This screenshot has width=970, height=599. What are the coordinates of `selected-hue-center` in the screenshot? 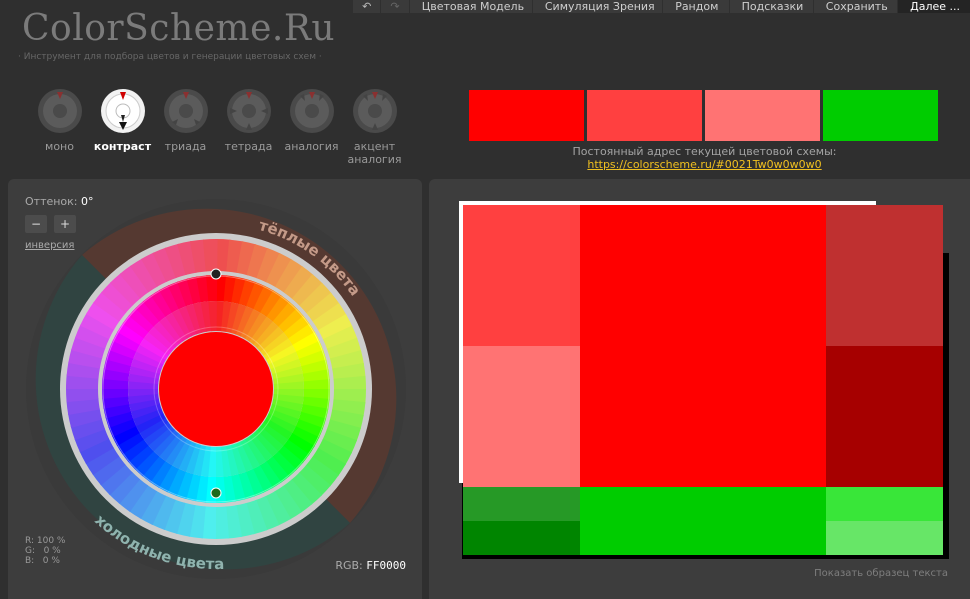 It's located at (216, 389).